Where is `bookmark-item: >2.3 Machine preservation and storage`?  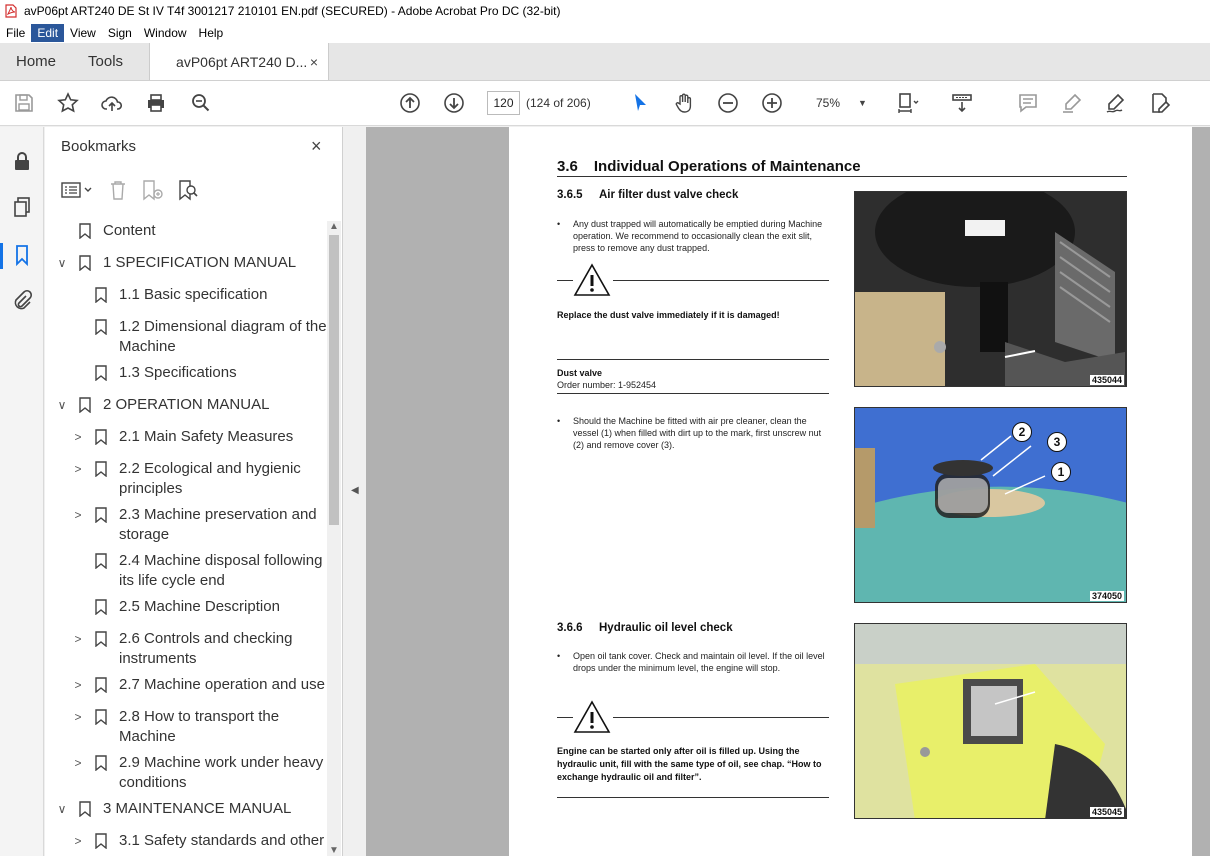 bookmark-item: >2.3 Machine preservation and storage is located at coordinates (199, 525).